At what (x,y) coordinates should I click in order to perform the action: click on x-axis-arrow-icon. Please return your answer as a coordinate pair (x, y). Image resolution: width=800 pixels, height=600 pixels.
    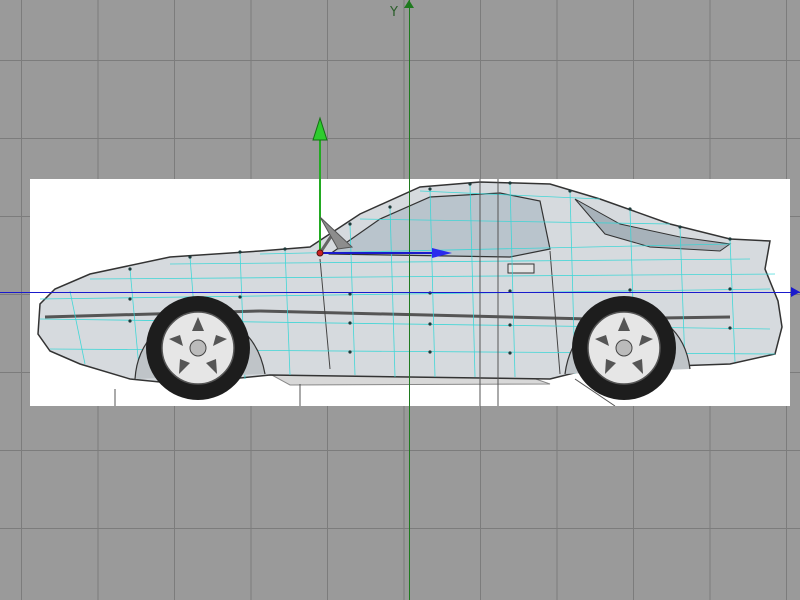
    Looking at the image, I should click on (795, 292).